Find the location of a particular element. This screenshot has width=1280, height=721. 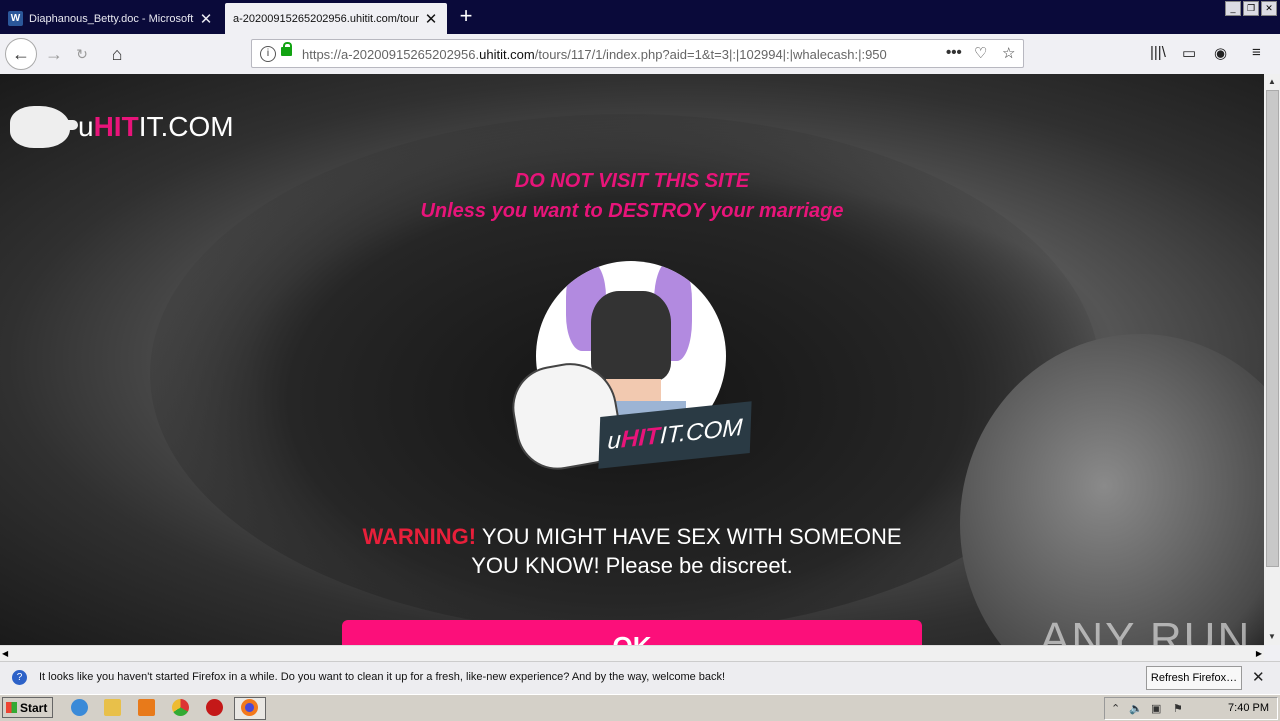

library-icon: |||\ is located at coordinates (1158, 52).